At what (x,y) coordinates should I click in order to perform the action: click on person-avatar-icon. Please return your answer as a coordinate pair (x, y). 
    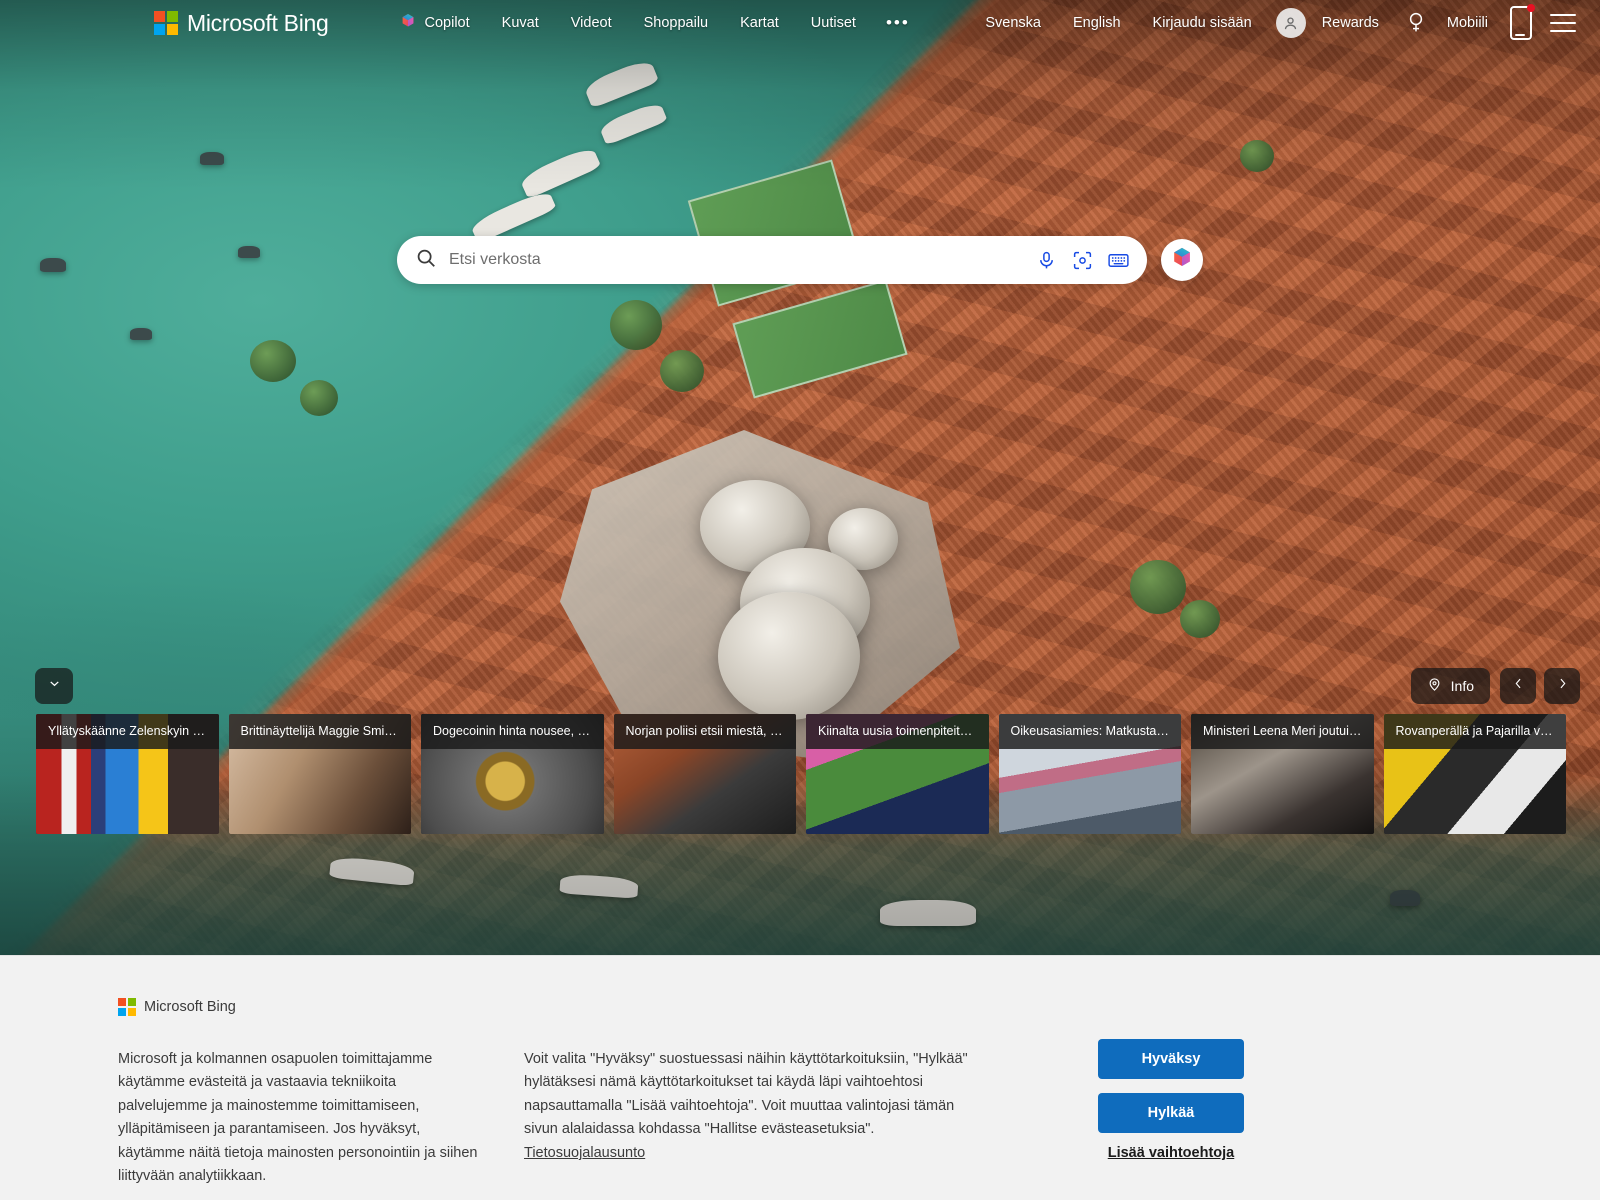
    Looking at the image, I should click on (1290, 23).